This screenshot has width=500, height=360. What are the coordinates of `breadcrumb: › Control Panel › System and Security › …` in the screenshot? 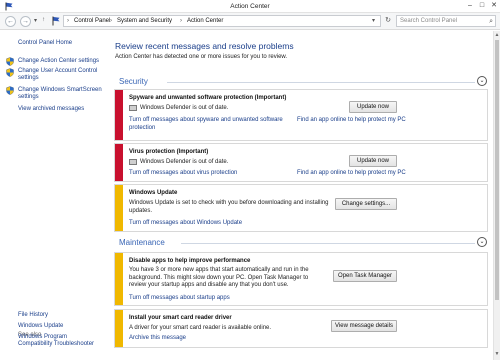 It's located at (222, 21).